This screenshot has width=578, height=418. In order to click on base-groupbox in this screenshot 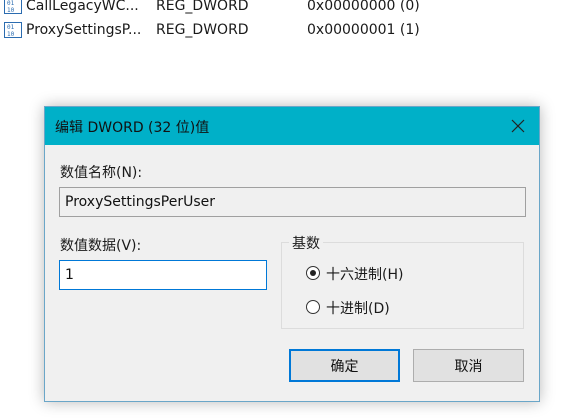, I will do `click(402, 285)`.